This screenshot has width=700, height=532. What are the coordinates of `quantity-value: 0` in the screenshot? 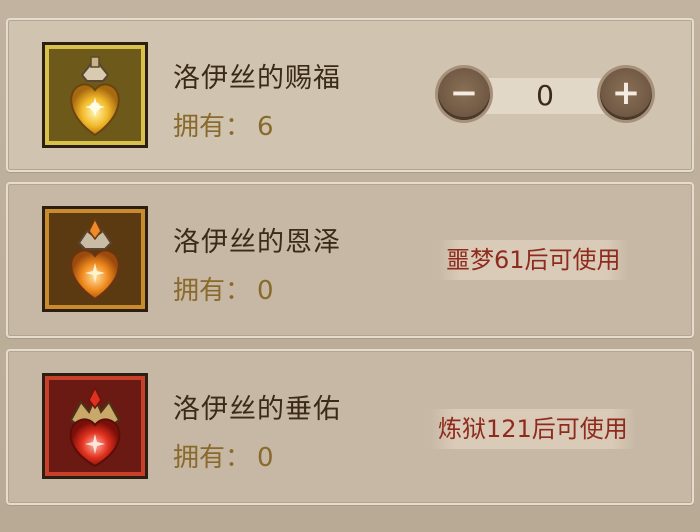 It's located at (545, 96).